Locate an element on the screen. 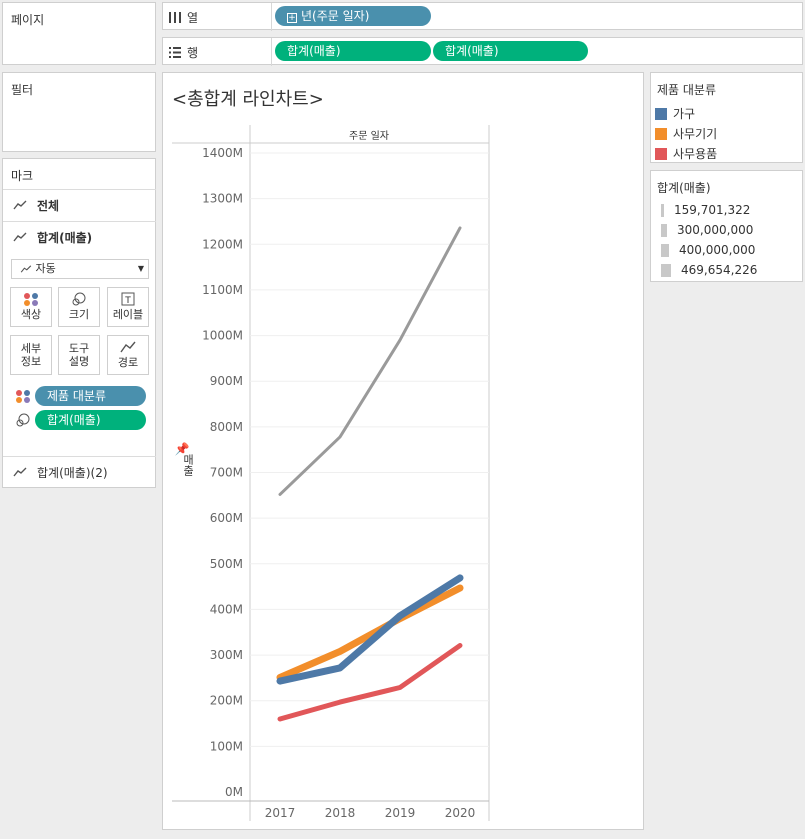 Image resolution: width=805 pixels, height=839 pixels. x-tick-label: 2019 is located at coordinates (400, 813).